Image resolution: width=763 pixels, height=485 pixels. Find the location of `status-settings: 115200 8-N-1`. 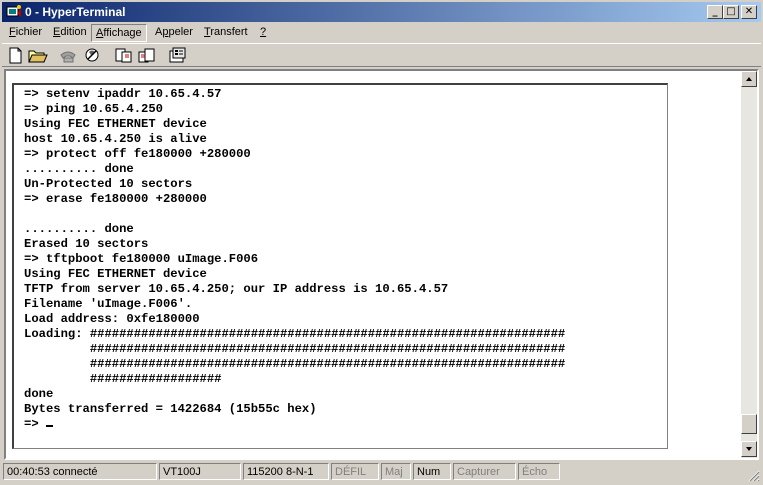

status-settings: 115200 8-N-1 is located at coordinates (286, 471).